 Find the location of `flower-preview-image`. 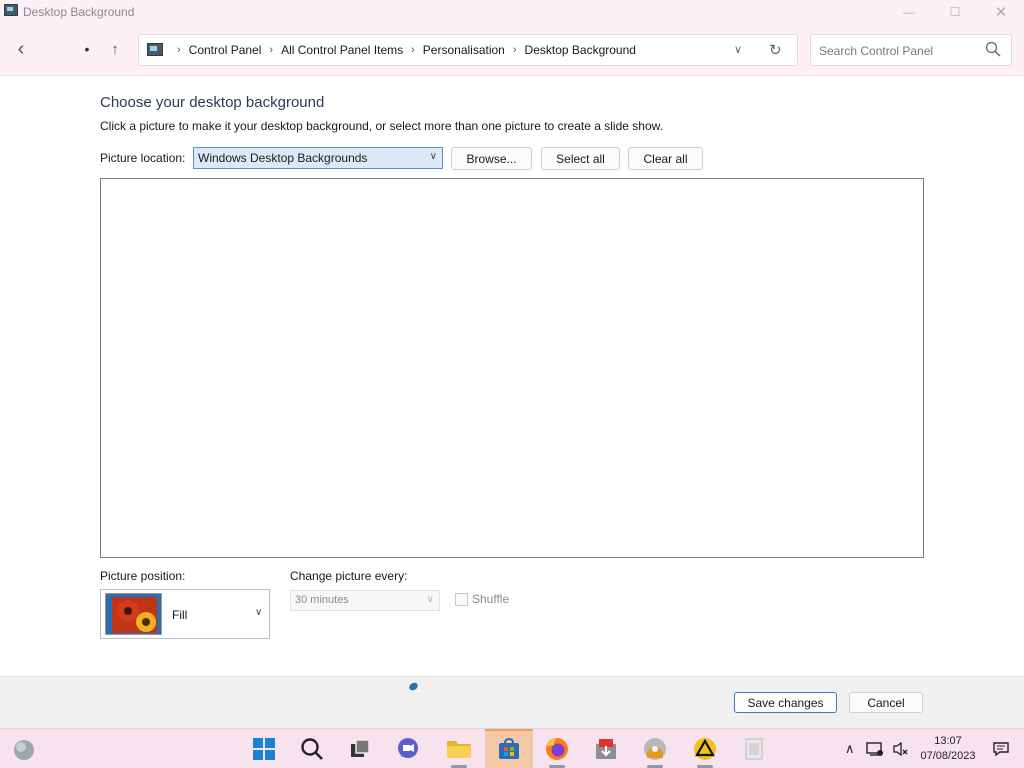

flower-preview-image is located at coordinates (133, 614).